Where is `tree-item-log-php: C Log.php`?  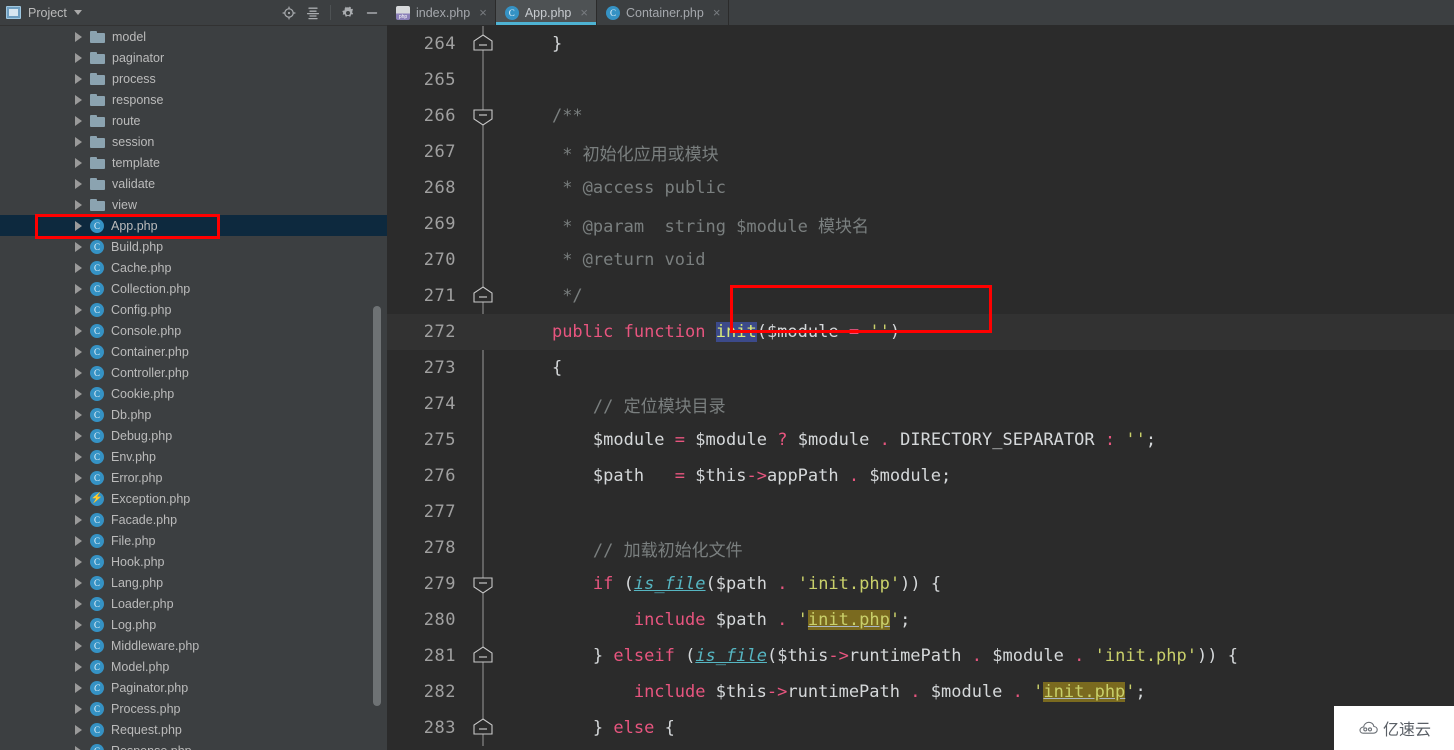
tree-item-log-php: C Log.php is located at coordinates (193, 624).